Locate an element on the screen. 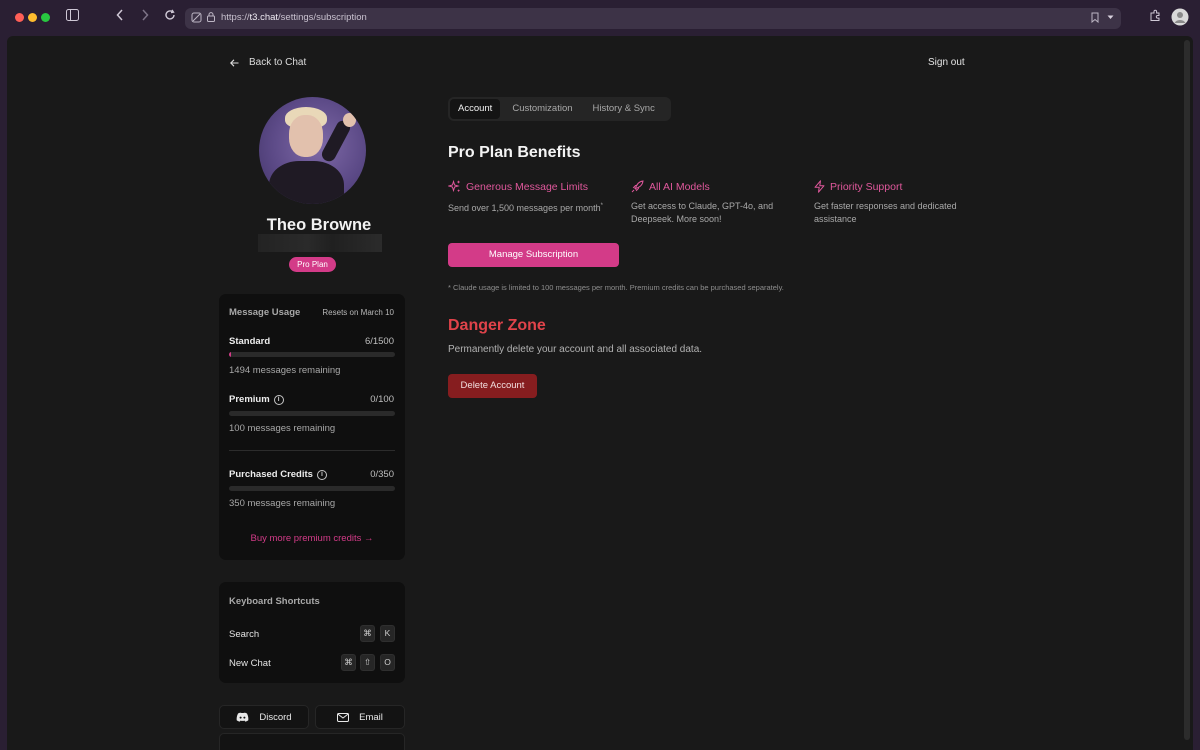 Image resolution: width=1200 pixels, height=750 pixels. forward-nav-icon is located at coordinates (145, 15).